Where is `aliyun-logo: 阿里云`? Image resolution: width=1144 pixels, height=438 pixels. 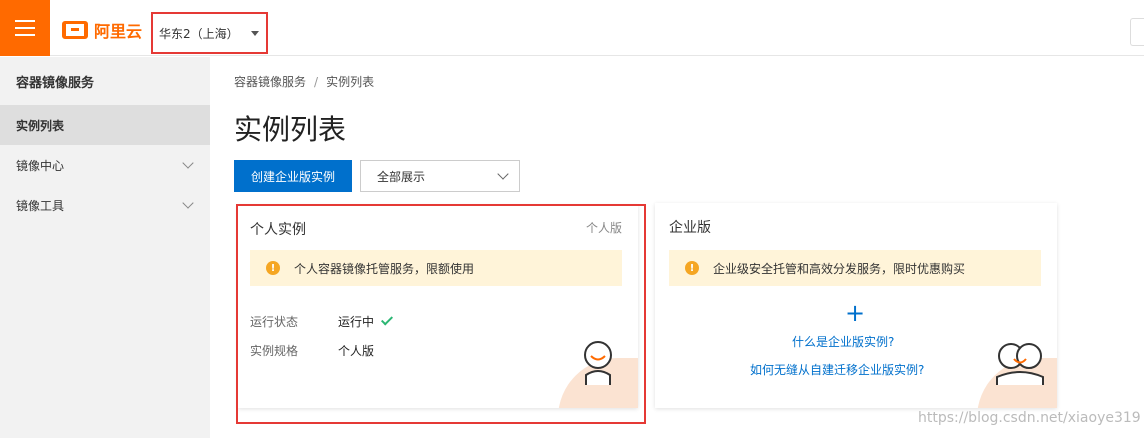
aliyun-logo: 阿里云 is located at coordinates (102, 30).